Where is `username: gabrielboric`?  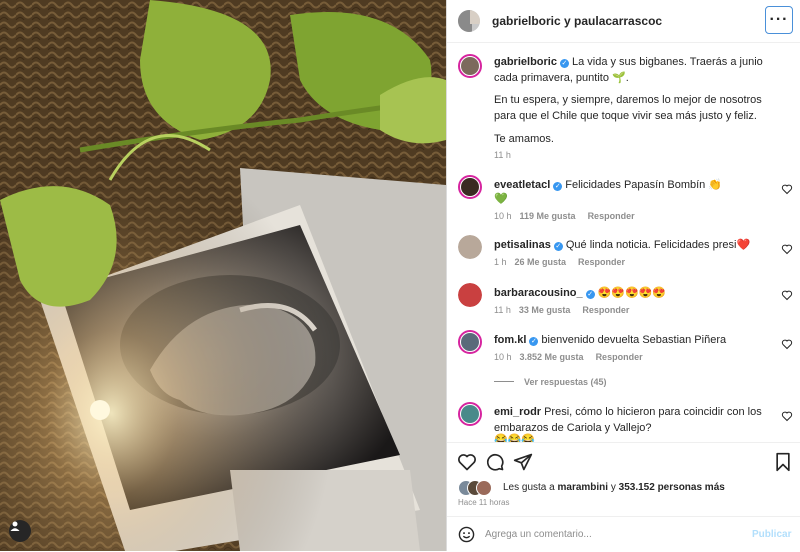
username: gabrielboric is located at coordinates (525, 62).